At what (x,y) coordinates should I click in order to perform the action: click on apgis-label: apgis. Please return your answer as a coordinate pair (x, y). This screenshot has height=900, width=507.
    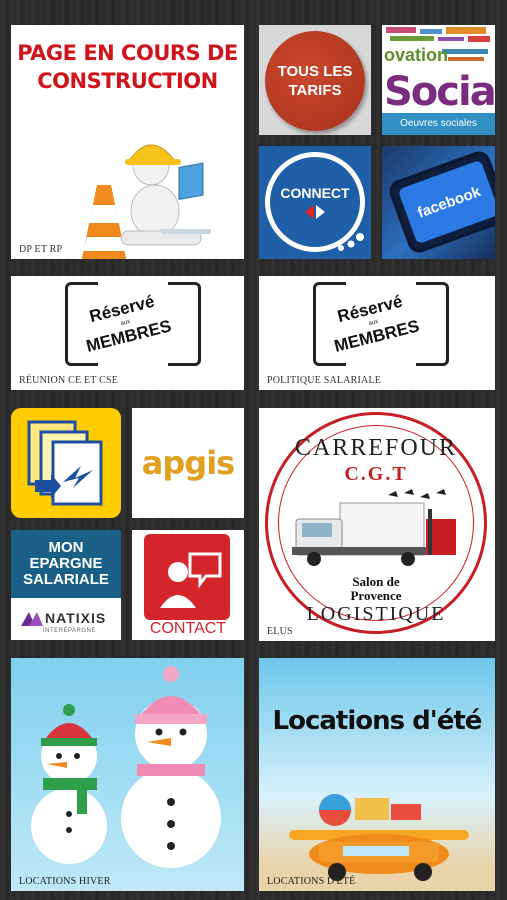
    Looking at the image, I should click on (188, 463).